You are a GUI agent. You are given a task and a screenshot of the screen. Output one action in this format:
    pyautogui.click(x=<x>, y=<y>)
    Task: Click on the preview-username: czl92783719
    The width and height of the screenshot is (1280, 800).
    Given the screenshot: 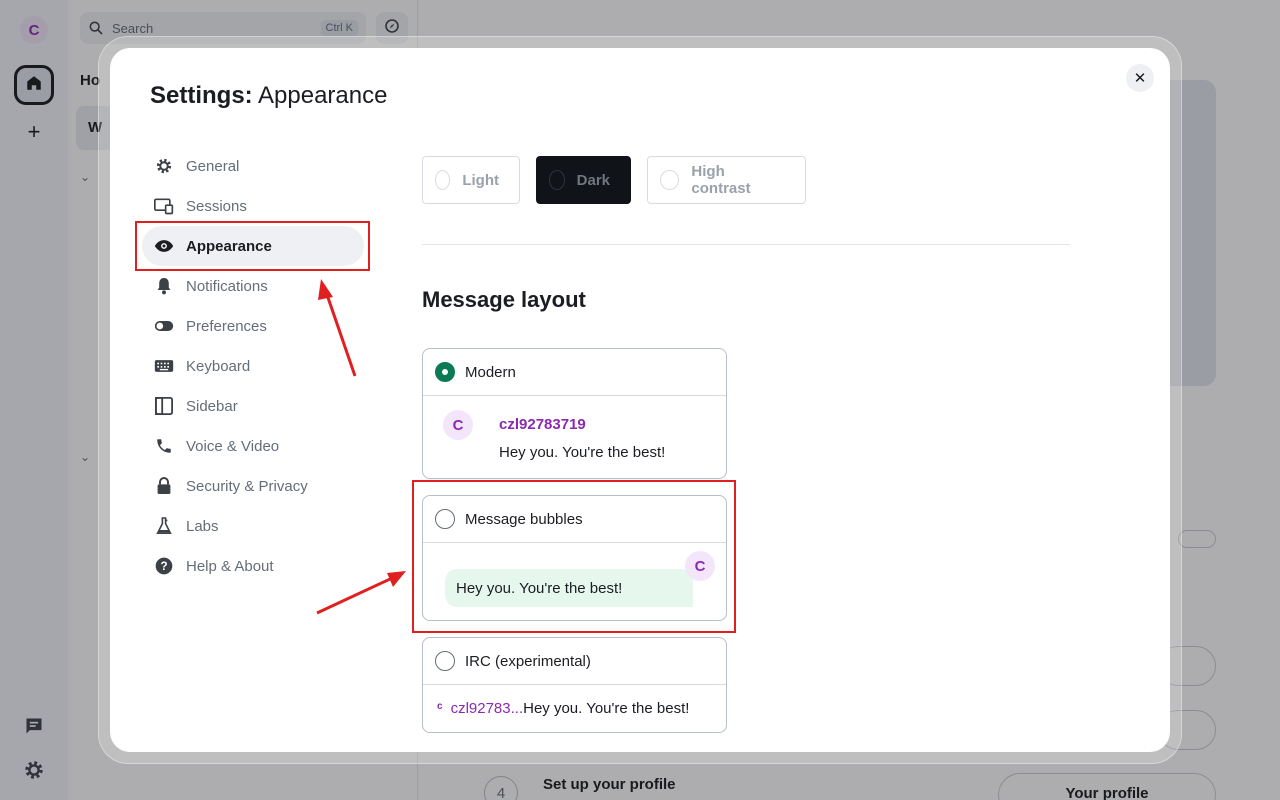 What is the action you would take?
    pyautogui.click(x=542, y=424)
    